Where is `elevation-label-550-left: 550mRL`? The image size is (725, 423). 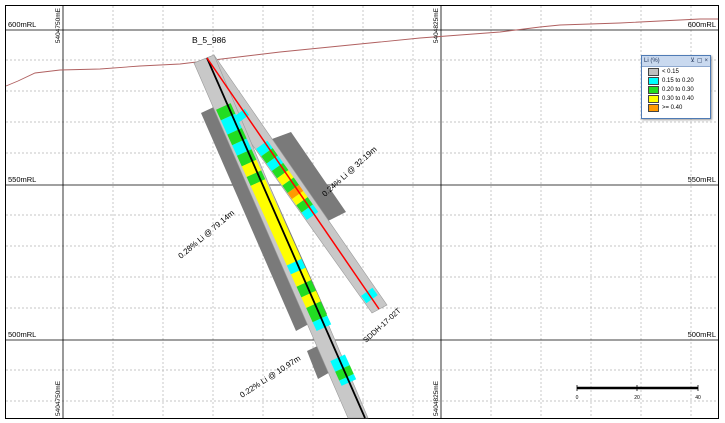
elevation-label-550-left: 550mRL is located at coordinates (22, 179).